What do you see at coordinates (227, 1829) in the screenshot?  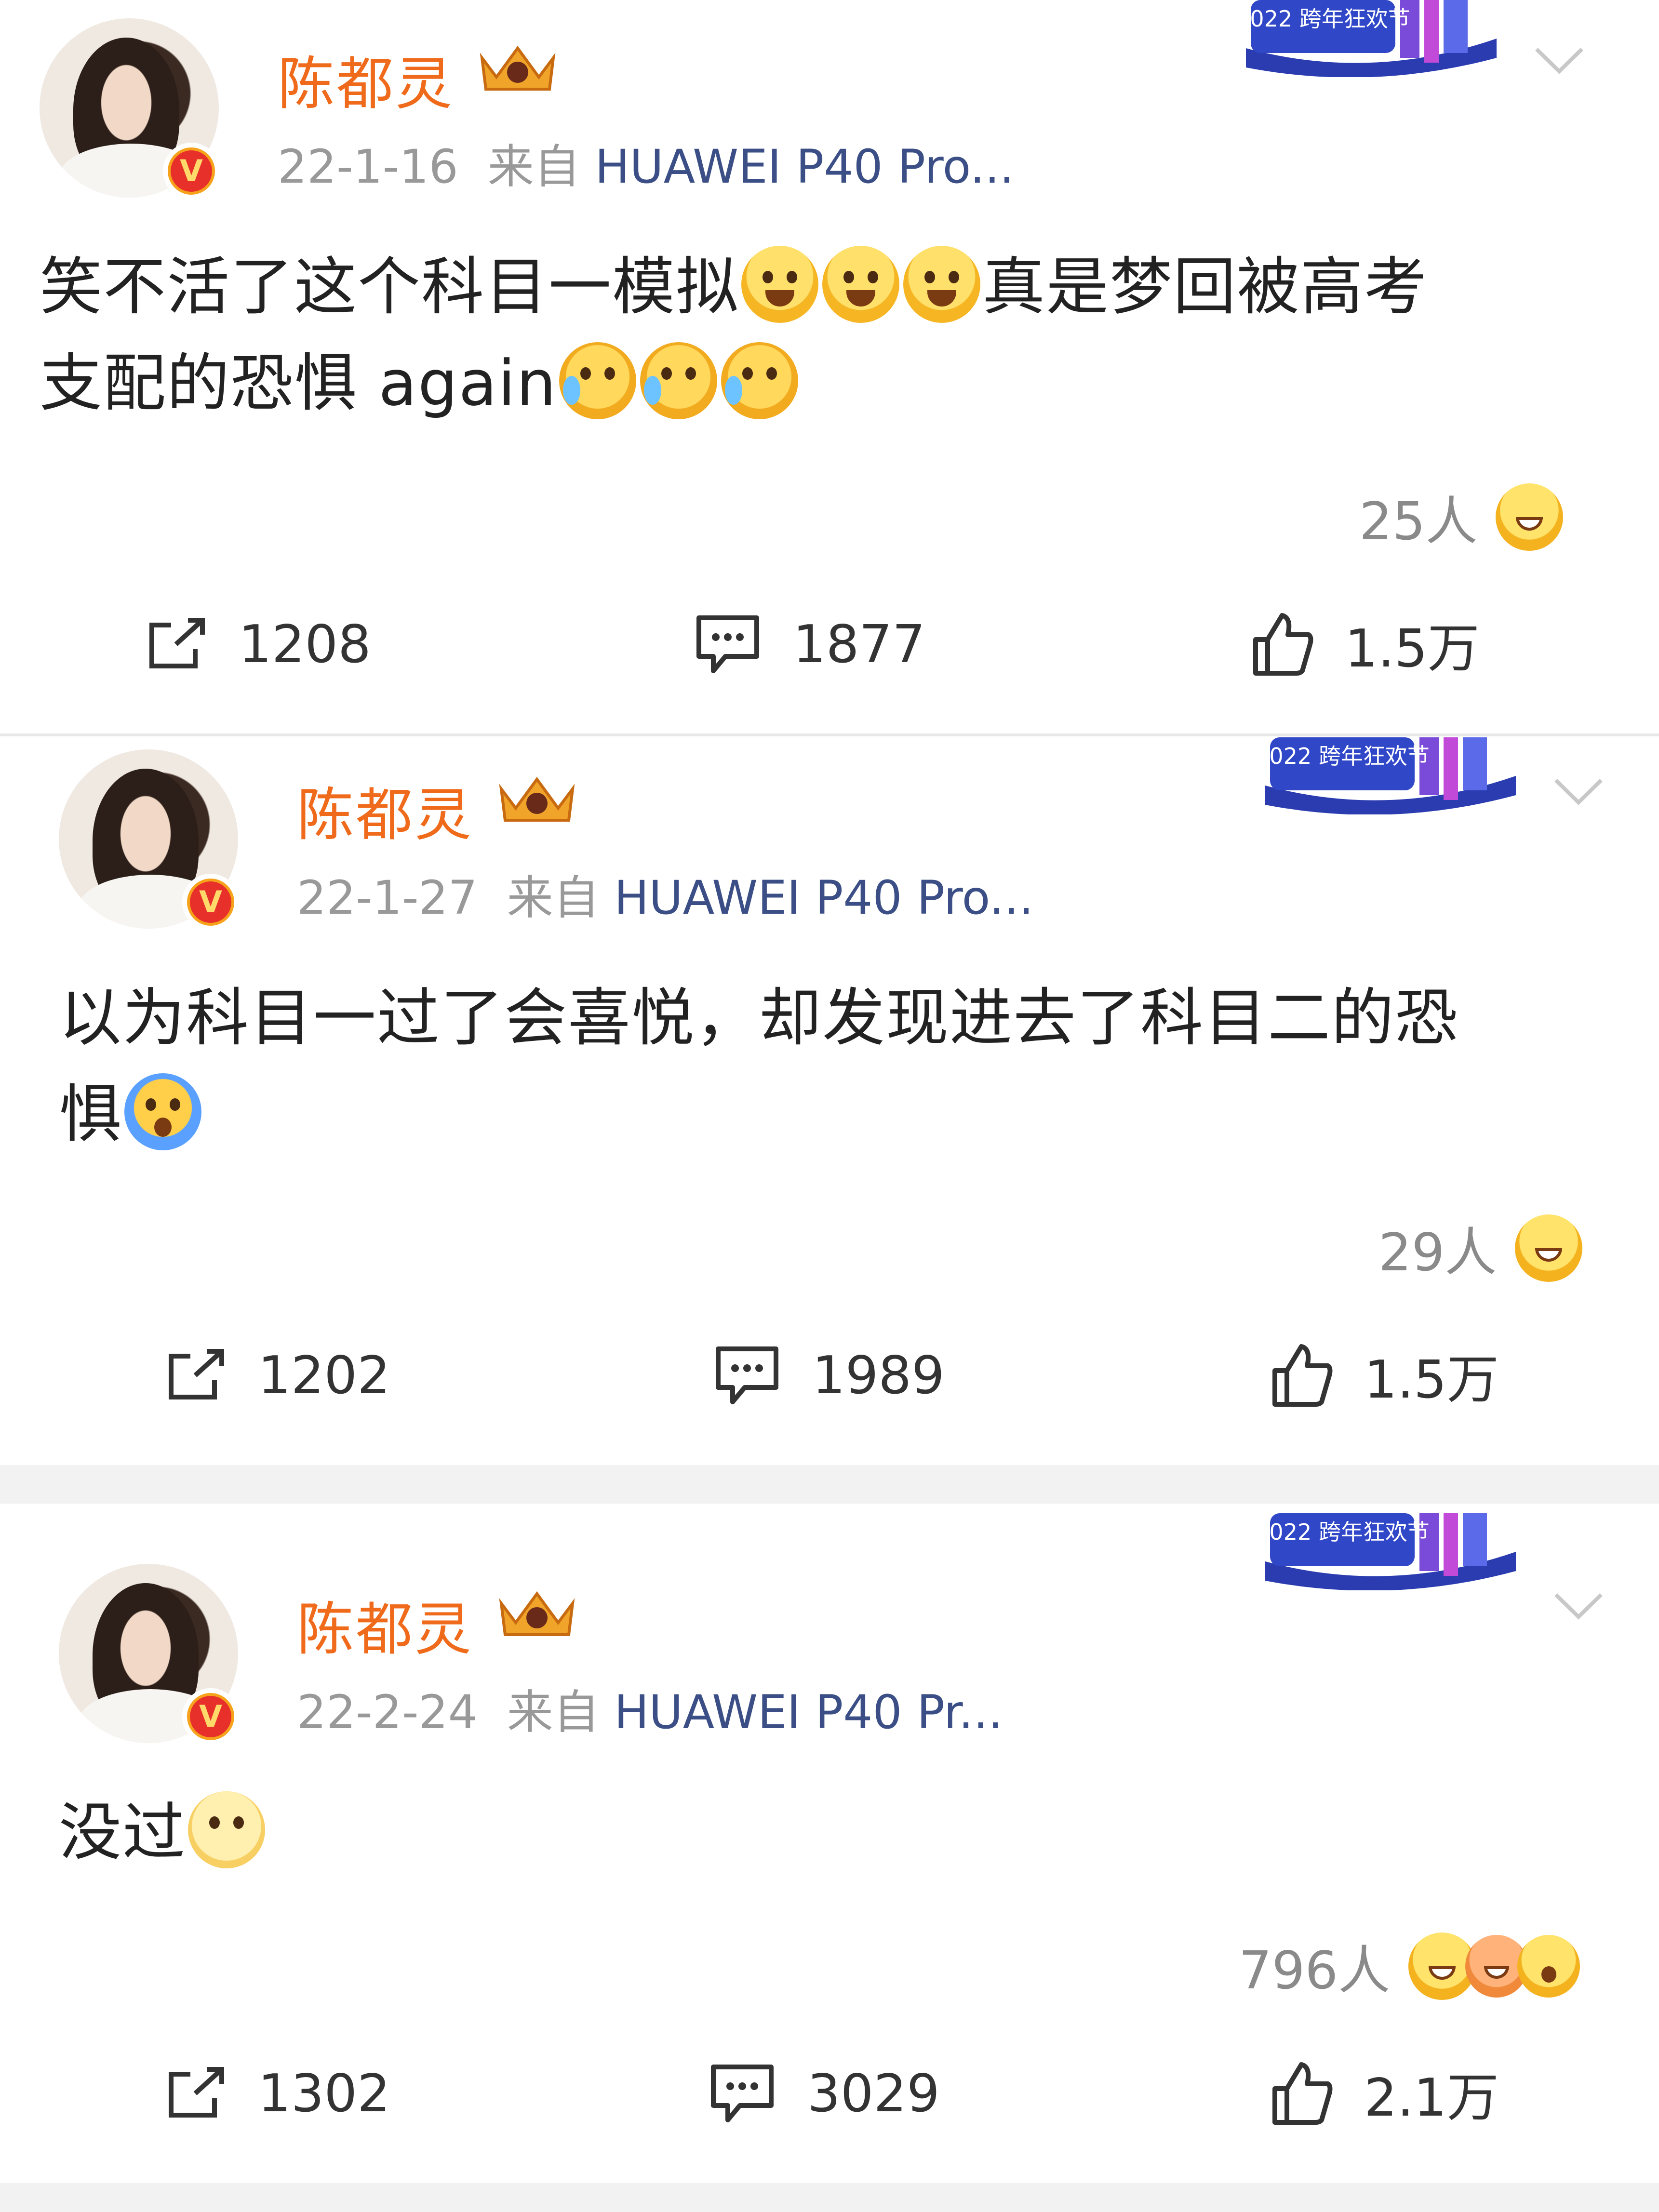 I see `sad-face-emoji-icon` at bounding box center [227, 1829].